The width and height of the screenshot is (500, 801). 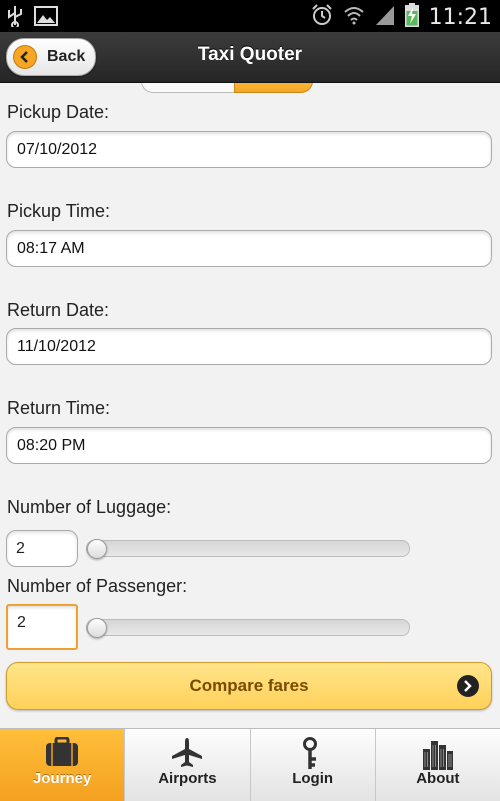 I want to click on return-date-input: 11/10/2012, so click(x=249, y=346).